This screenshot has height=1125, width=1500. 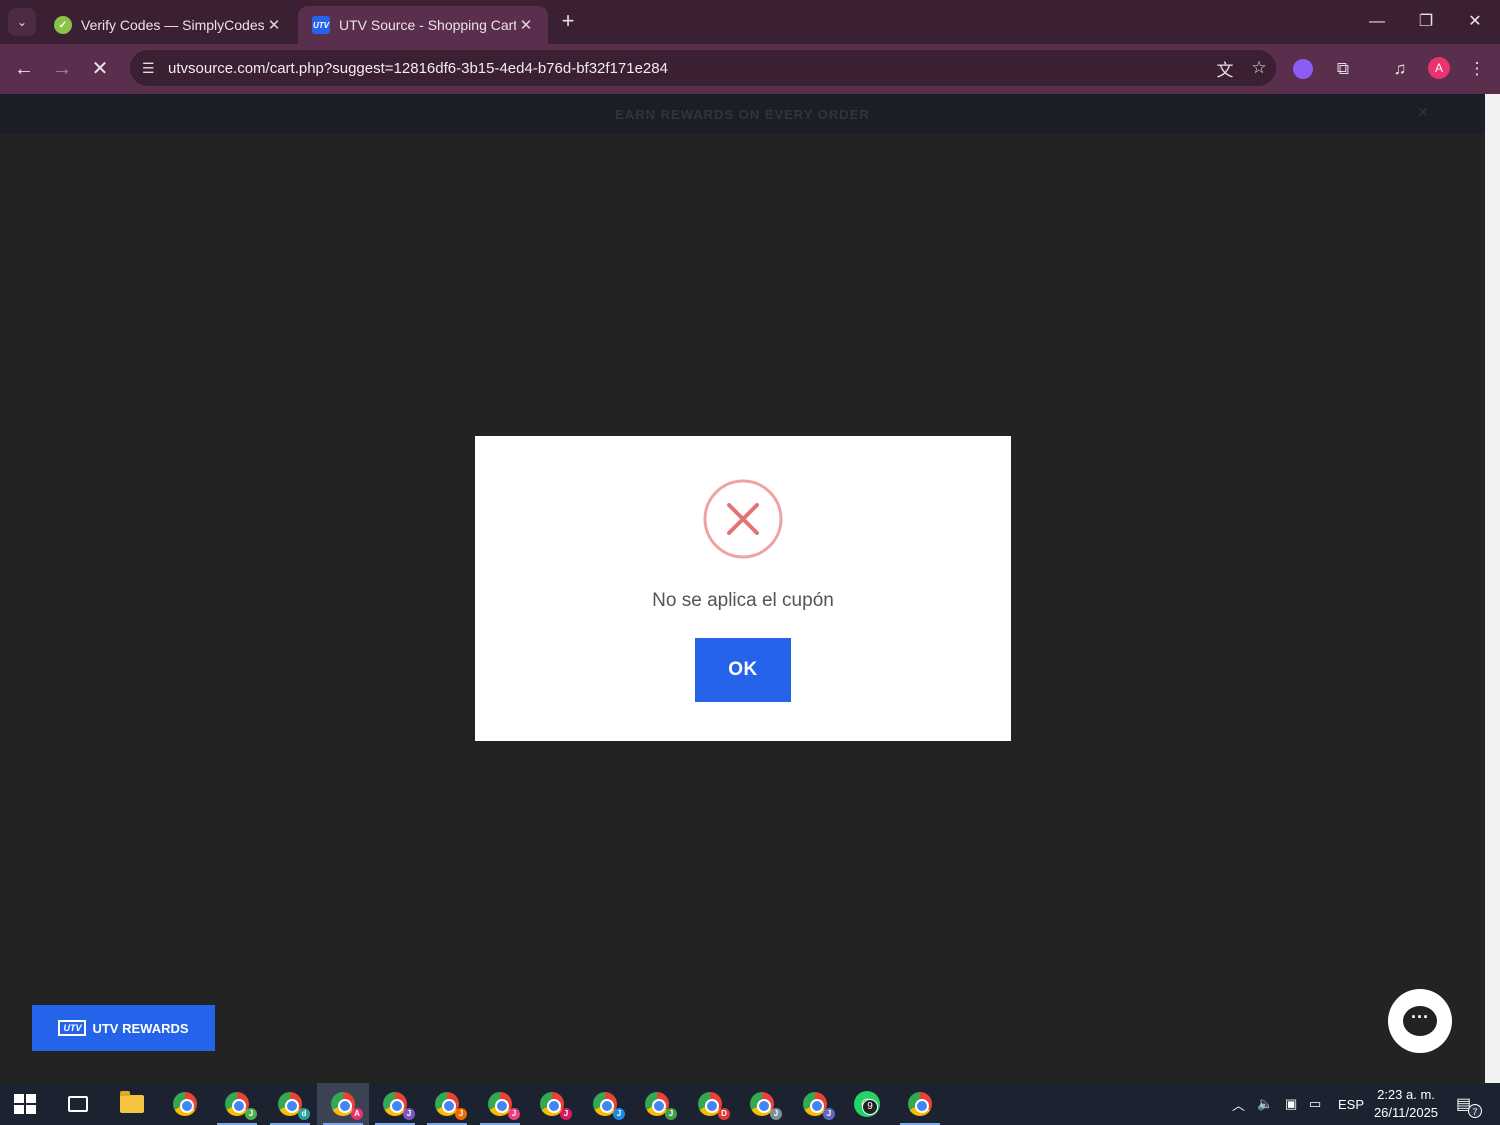 What do you see at coordinates (1303, 69) in the screenshot?
I see `simplycodes-extension-icon` at bounding box center [1303, 69].